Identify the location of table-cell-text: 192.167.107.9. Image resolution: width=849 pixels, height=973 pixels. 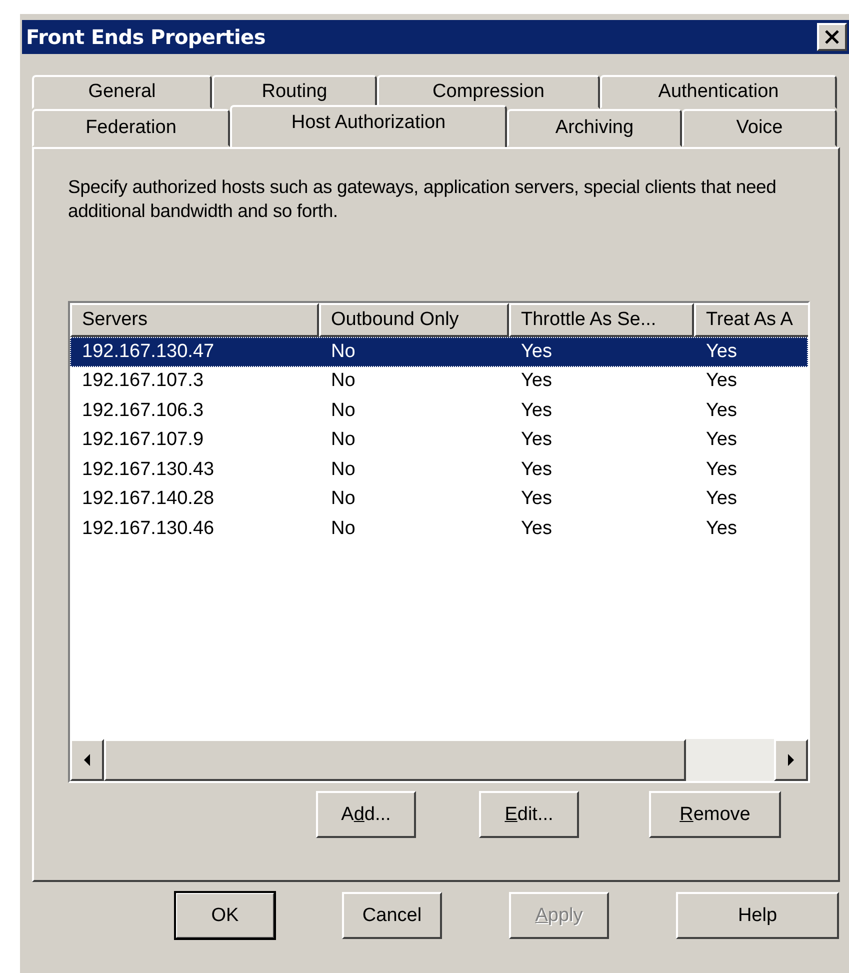
(143, 440).